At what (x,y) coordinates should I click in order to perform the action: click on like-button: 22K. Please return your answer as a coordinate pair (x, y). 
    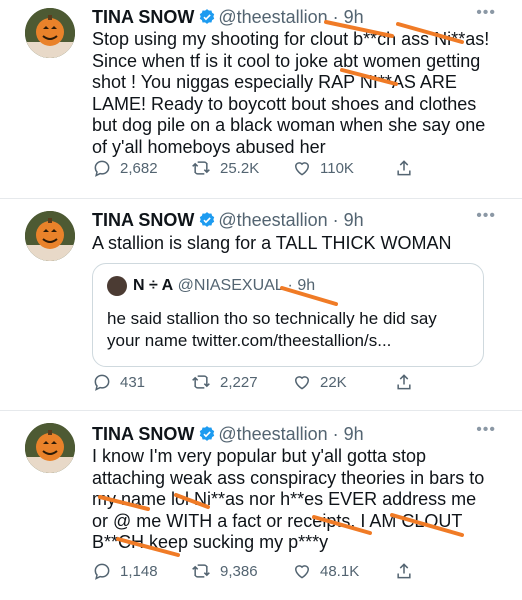
    Looking at the image, I should click on (319, 382).